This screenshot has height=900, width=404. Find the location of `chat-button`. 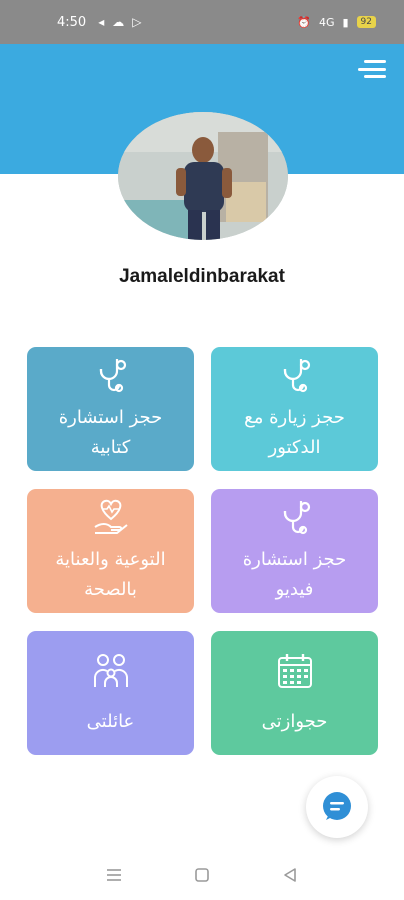

chat-button is located at coordinates (337, 807).